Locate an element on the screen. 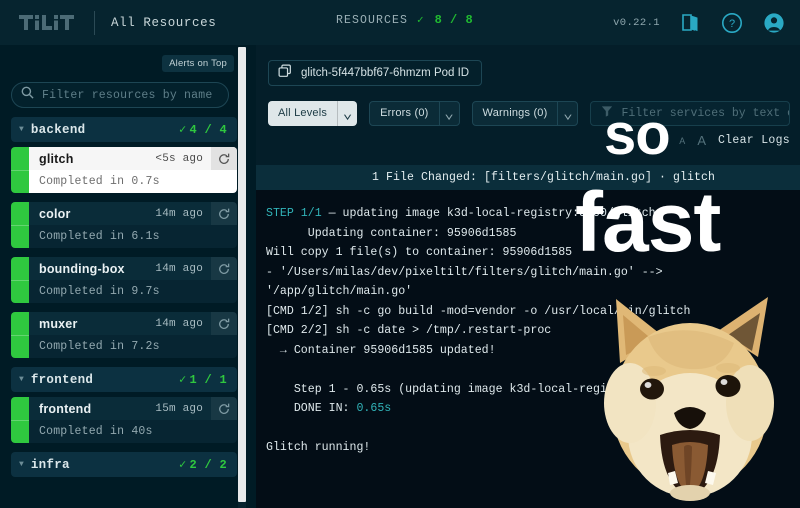  breadcrumb-all-resources: All Resources is located at coordinates (163, 23).